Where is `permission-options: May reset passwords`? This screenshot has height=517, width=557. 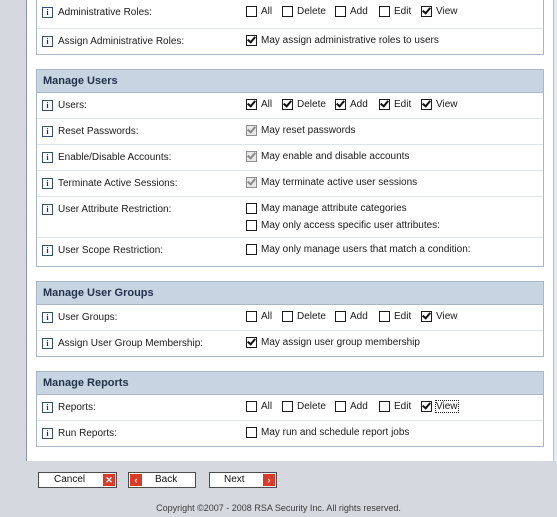
permission-options: May reset passwords is located at coordinates (300, 133).